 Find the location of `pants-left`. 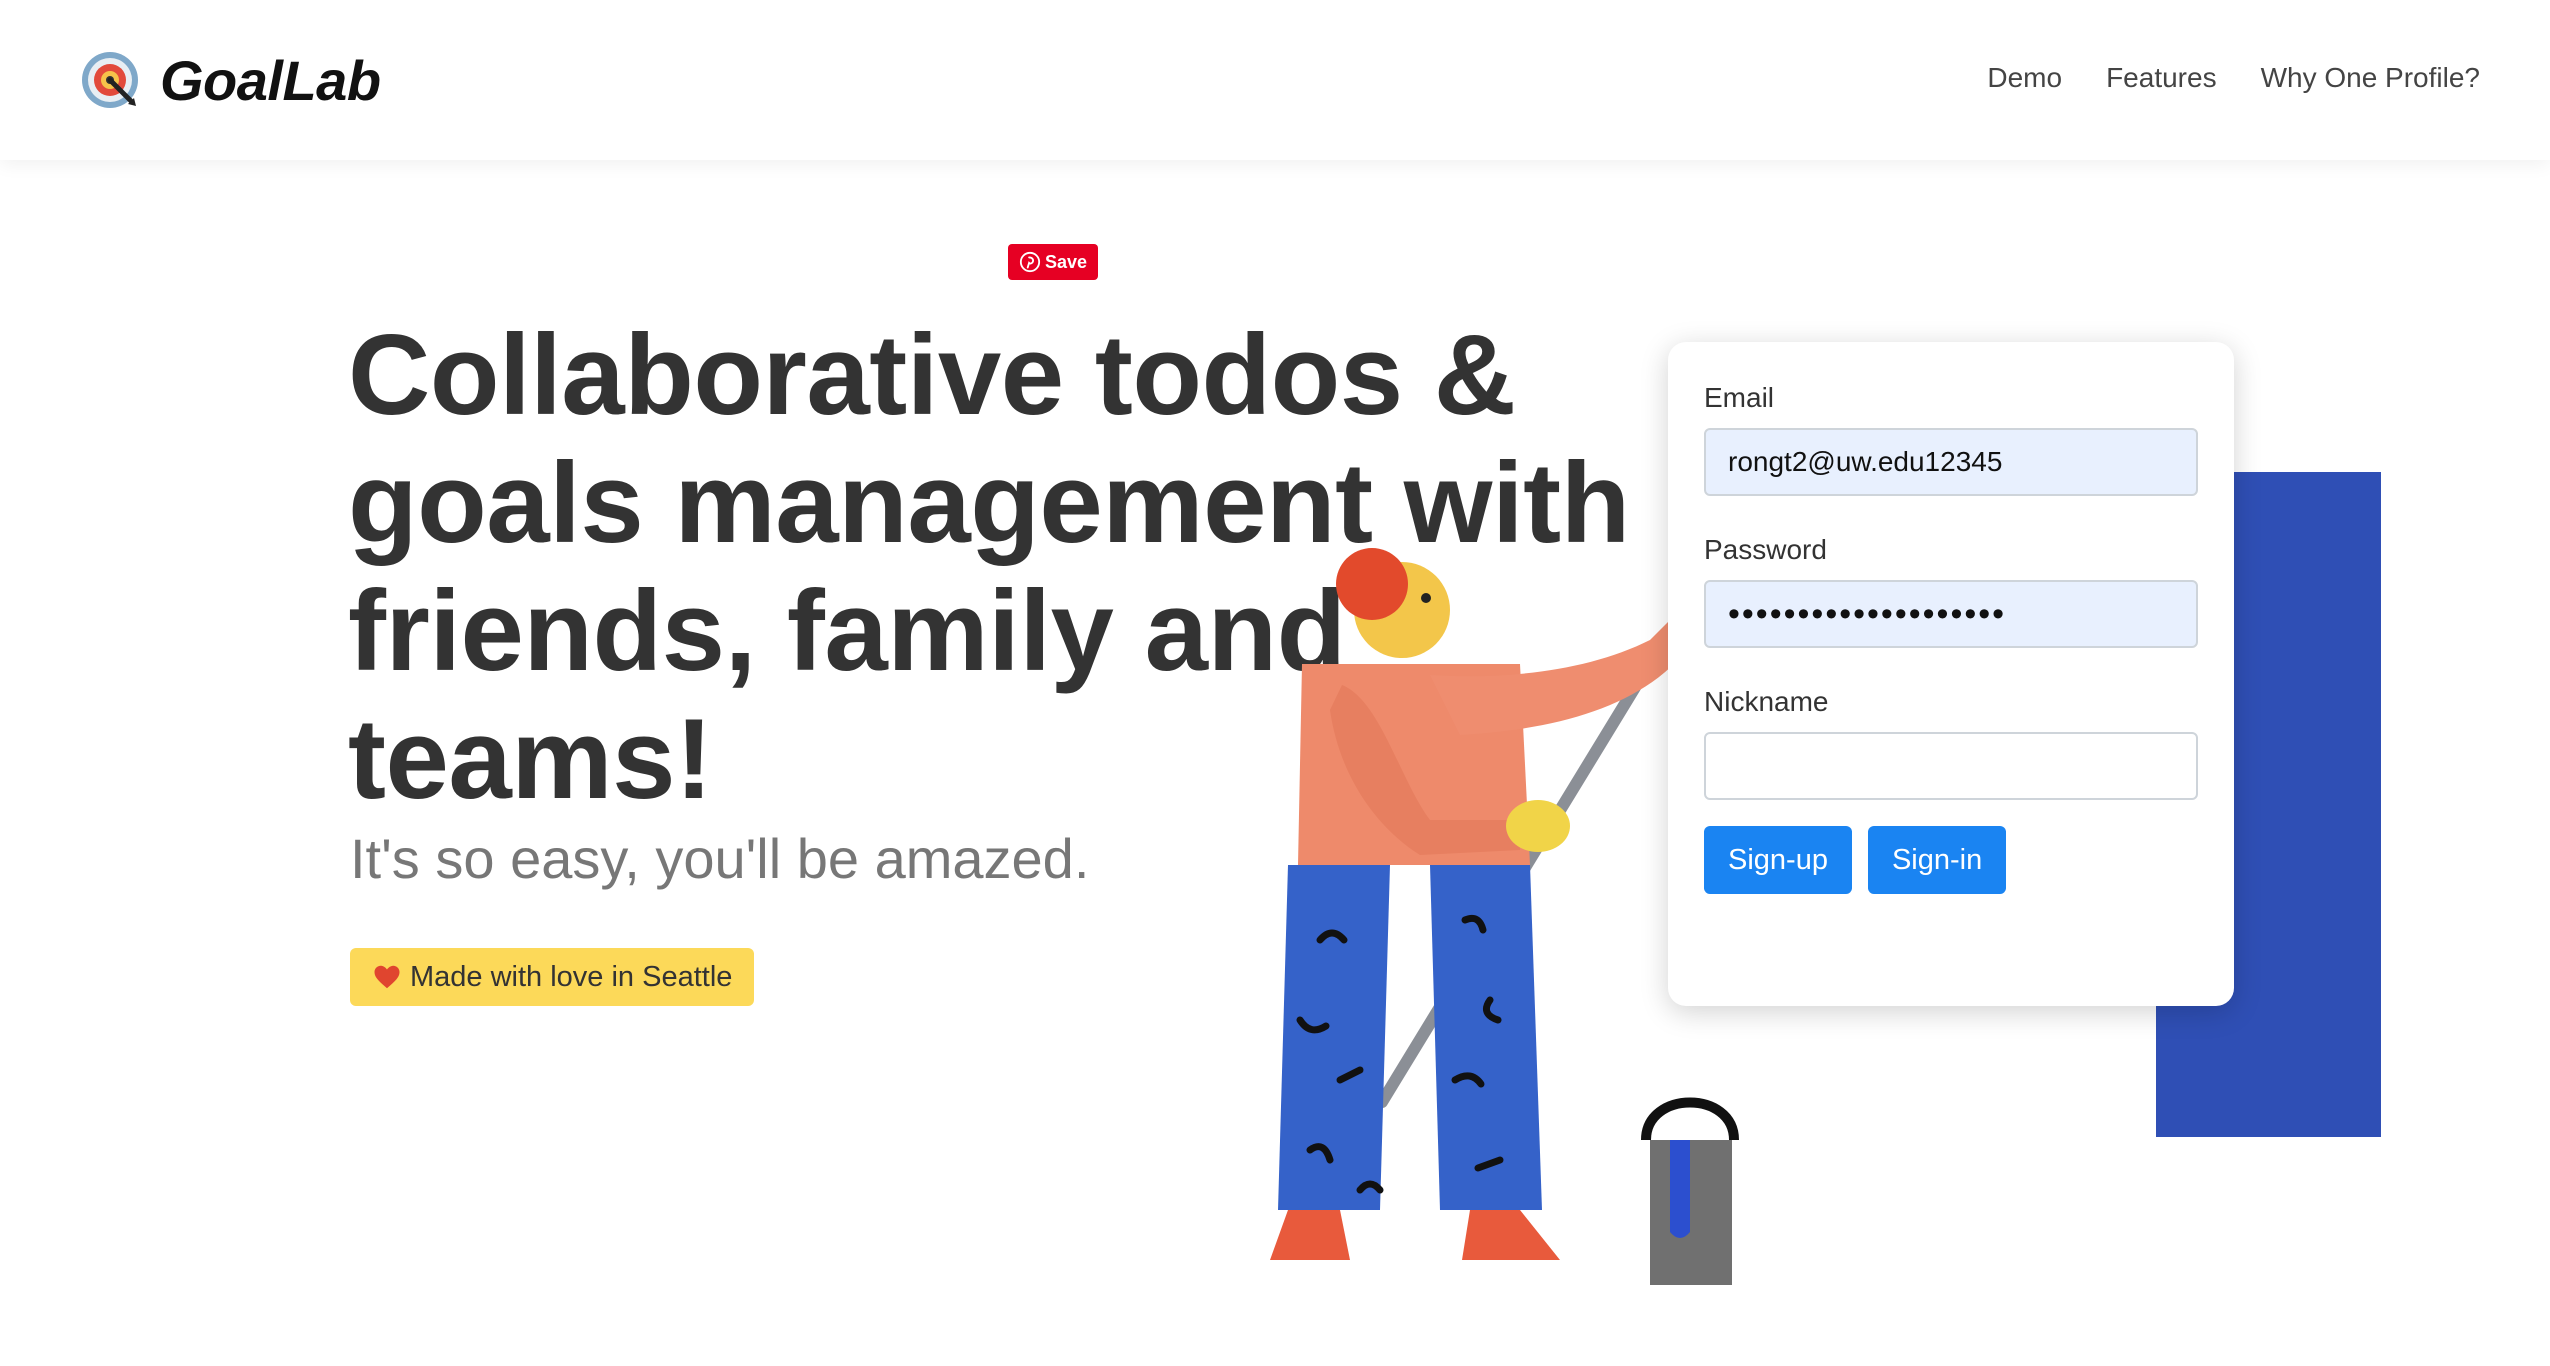

pants-left is located at coordinates (1334, 1037).